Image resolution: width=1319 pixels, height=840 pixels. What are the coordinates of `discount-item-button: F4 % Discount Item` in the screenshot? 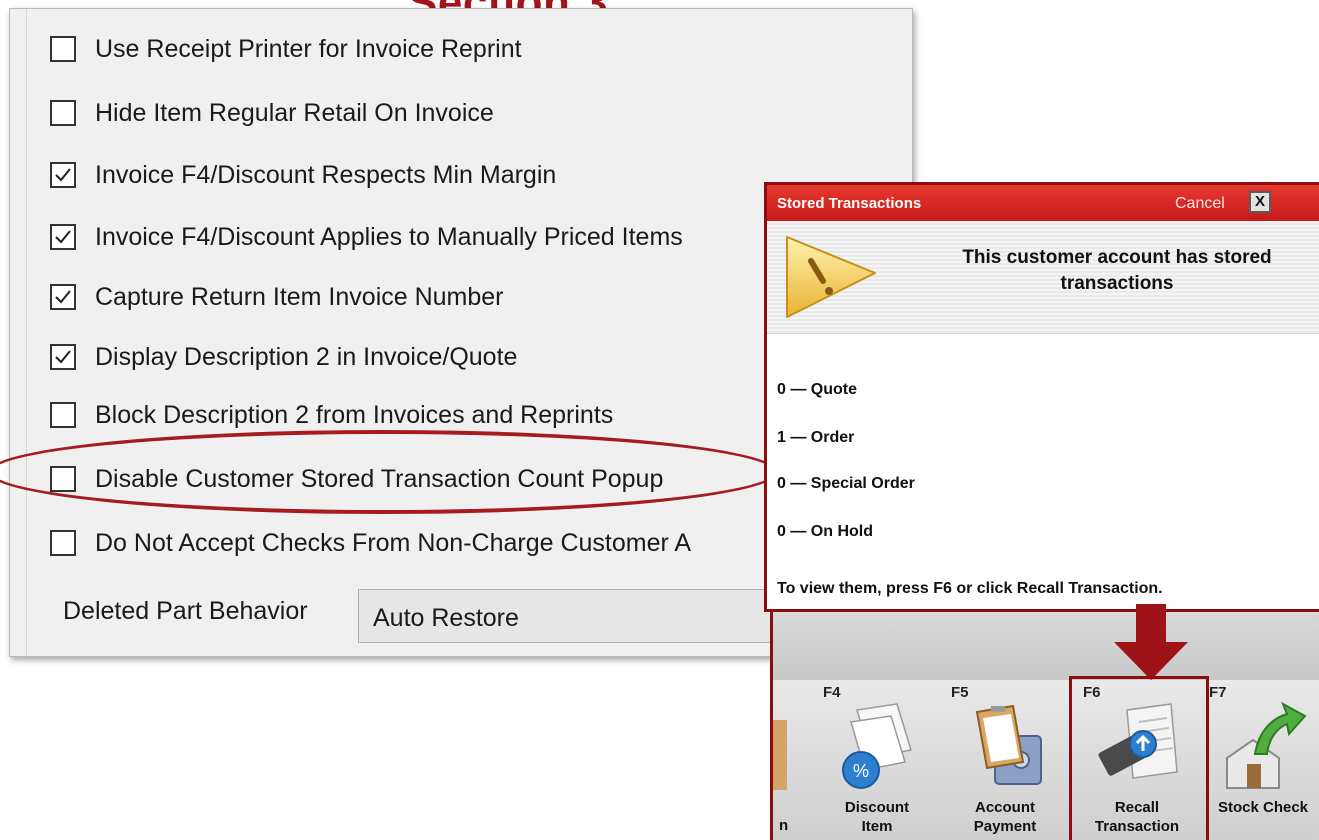 It's located at (877, 760).